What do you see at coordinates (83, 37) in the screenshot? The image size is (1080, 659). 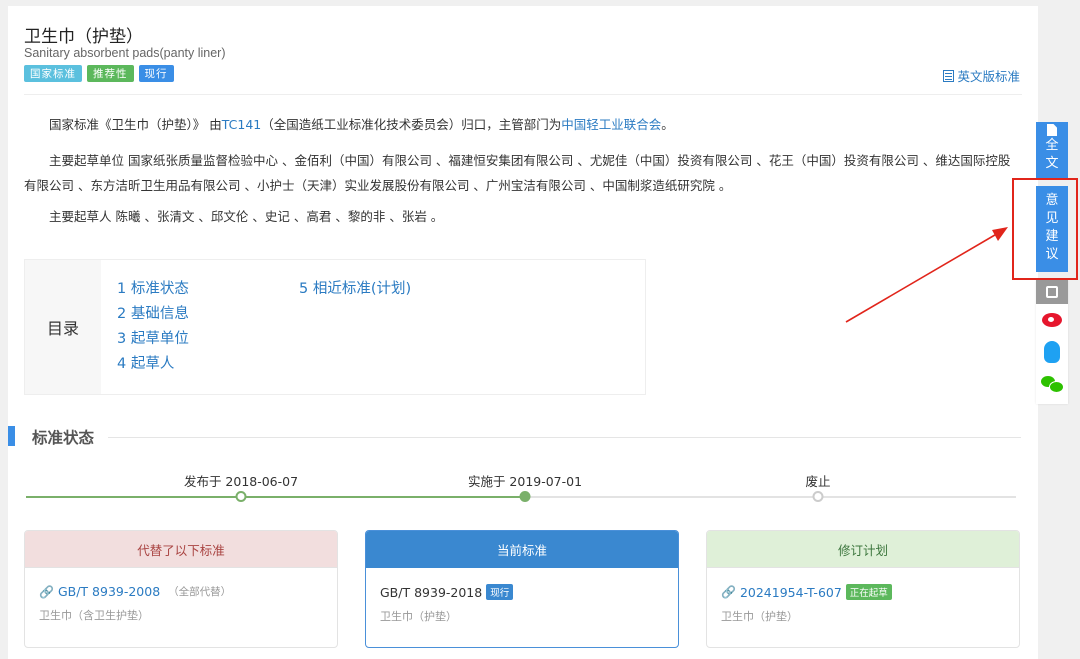 I see `page-title: 卫生巾（护垫）` at bounding box center [83, 37].